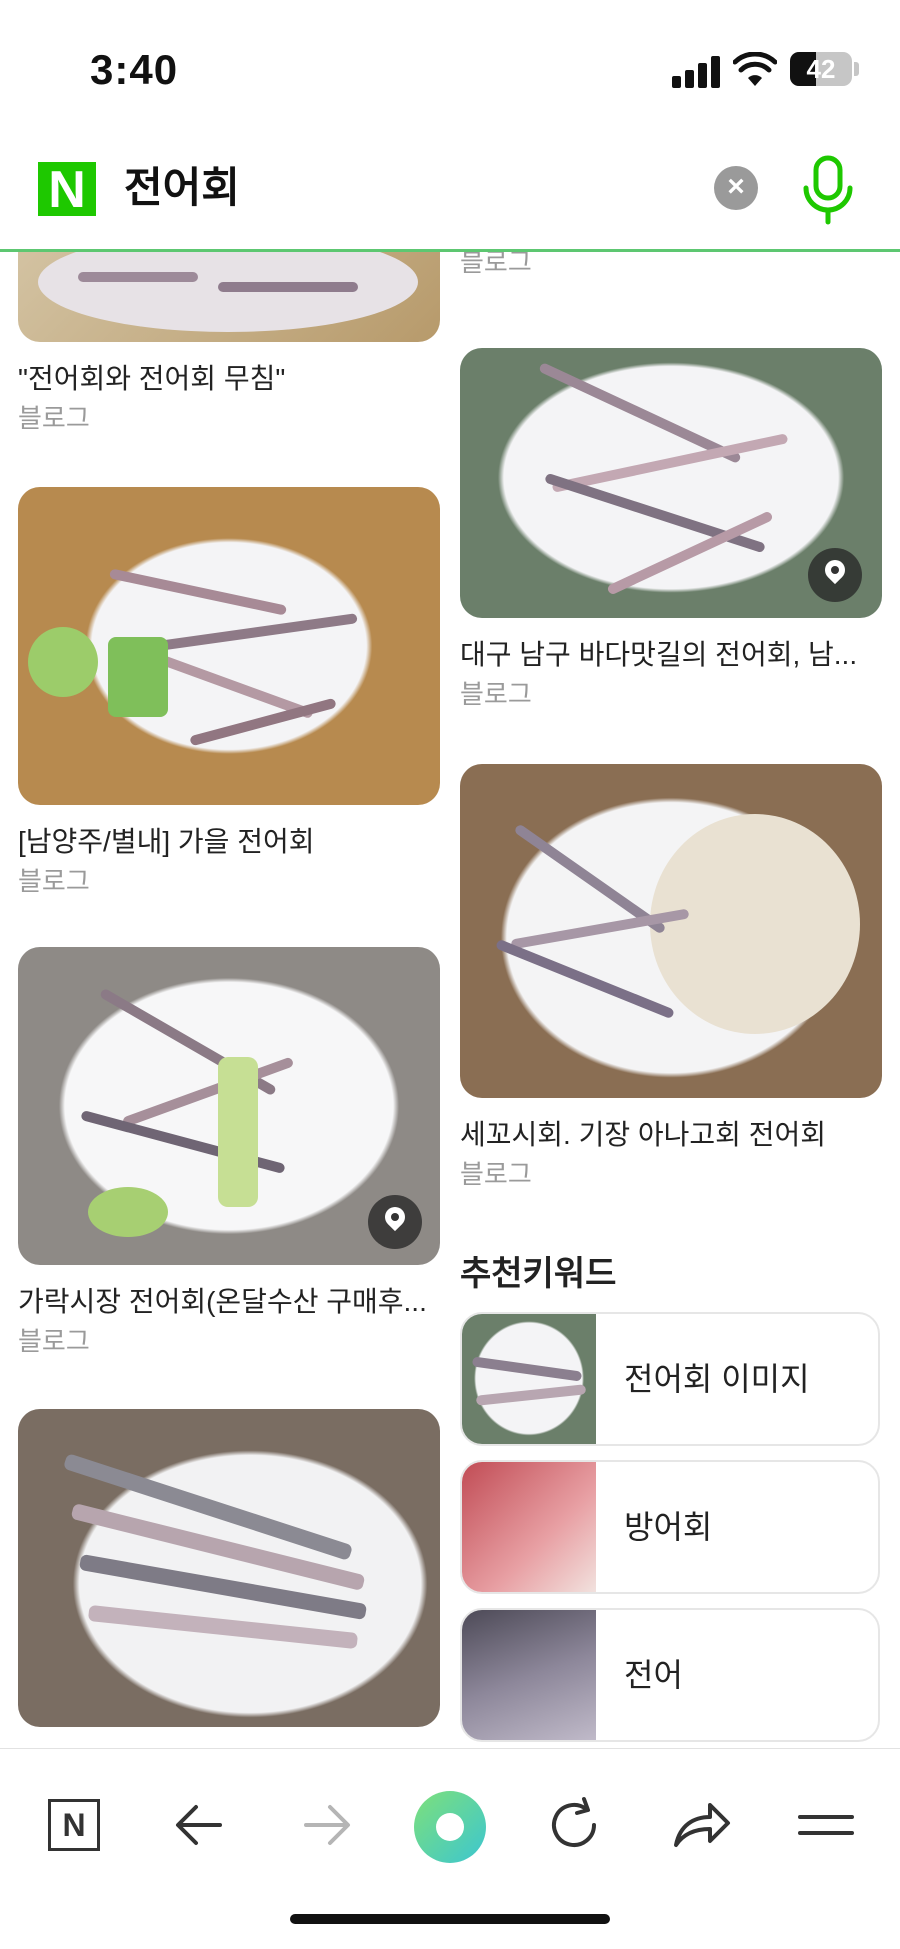  I want to click on naver-home-button: N, so click(74, 1825).